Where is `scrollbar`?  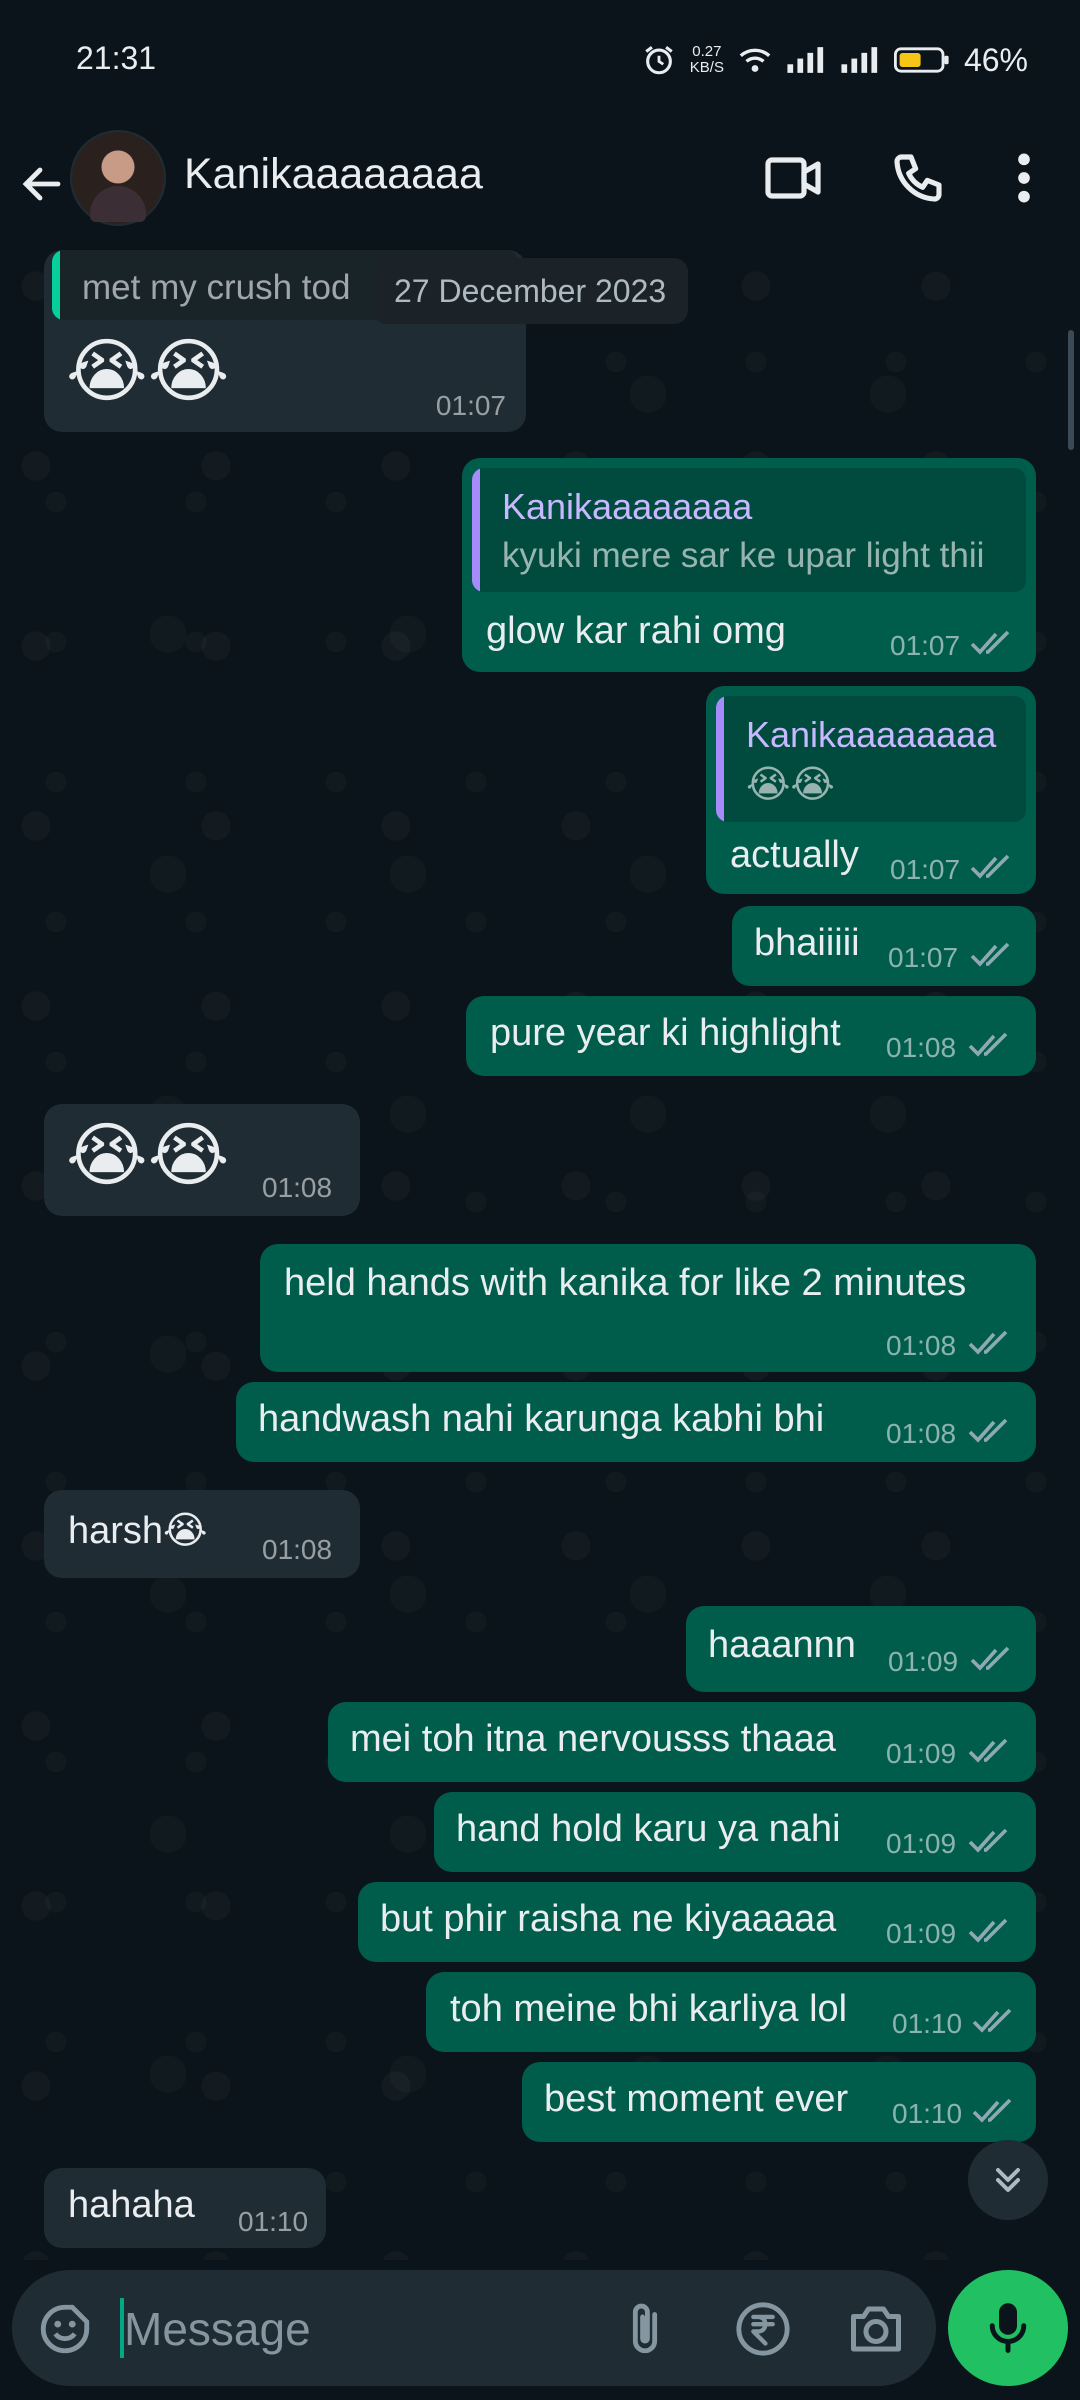
scrollbar is located at coordinates (1071, 390).